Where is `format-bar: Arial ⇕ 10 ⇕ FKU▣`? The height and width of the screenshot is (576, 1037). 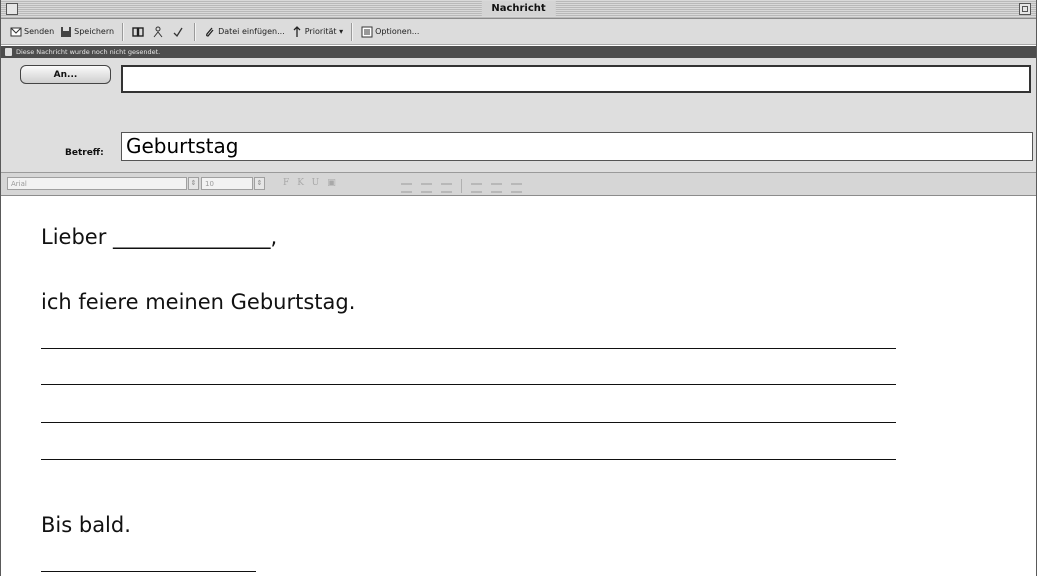 format-bar: Arial ⇕ 10 ⇕ FKU▣ is located at coordinates (518, 184).